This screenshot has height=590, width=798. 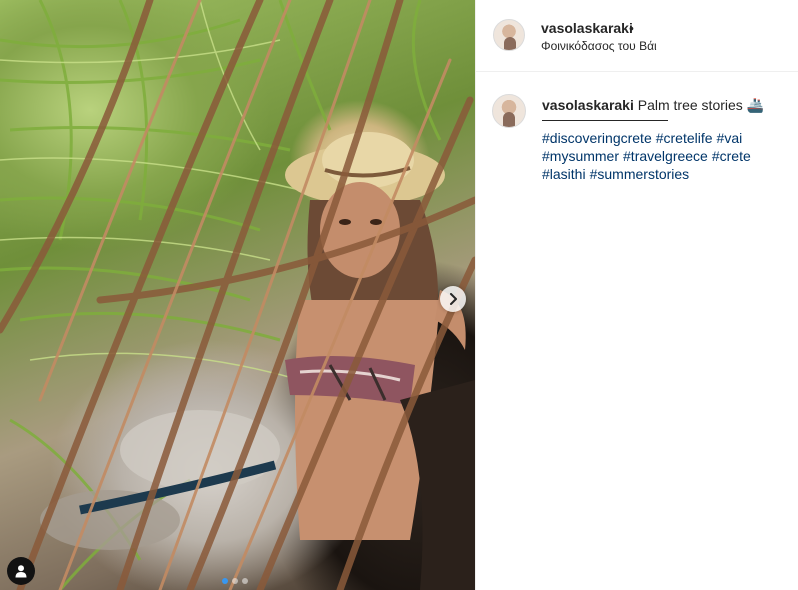 What do you see at coordinates (564, 174) in the screenshot?
I see `hashtag-link: #lasithi` at bounding box center [564, 174].